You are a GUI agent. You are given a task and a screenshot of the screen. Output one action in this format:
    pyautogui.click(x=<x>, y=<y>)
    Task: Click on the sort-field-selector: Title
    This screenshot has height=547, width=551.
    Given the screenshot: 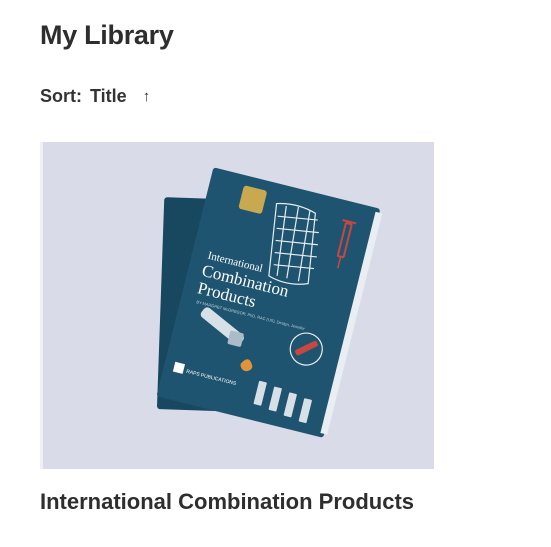 What is the action you would take?
    pyautogui.click(x=108, y=96)
    